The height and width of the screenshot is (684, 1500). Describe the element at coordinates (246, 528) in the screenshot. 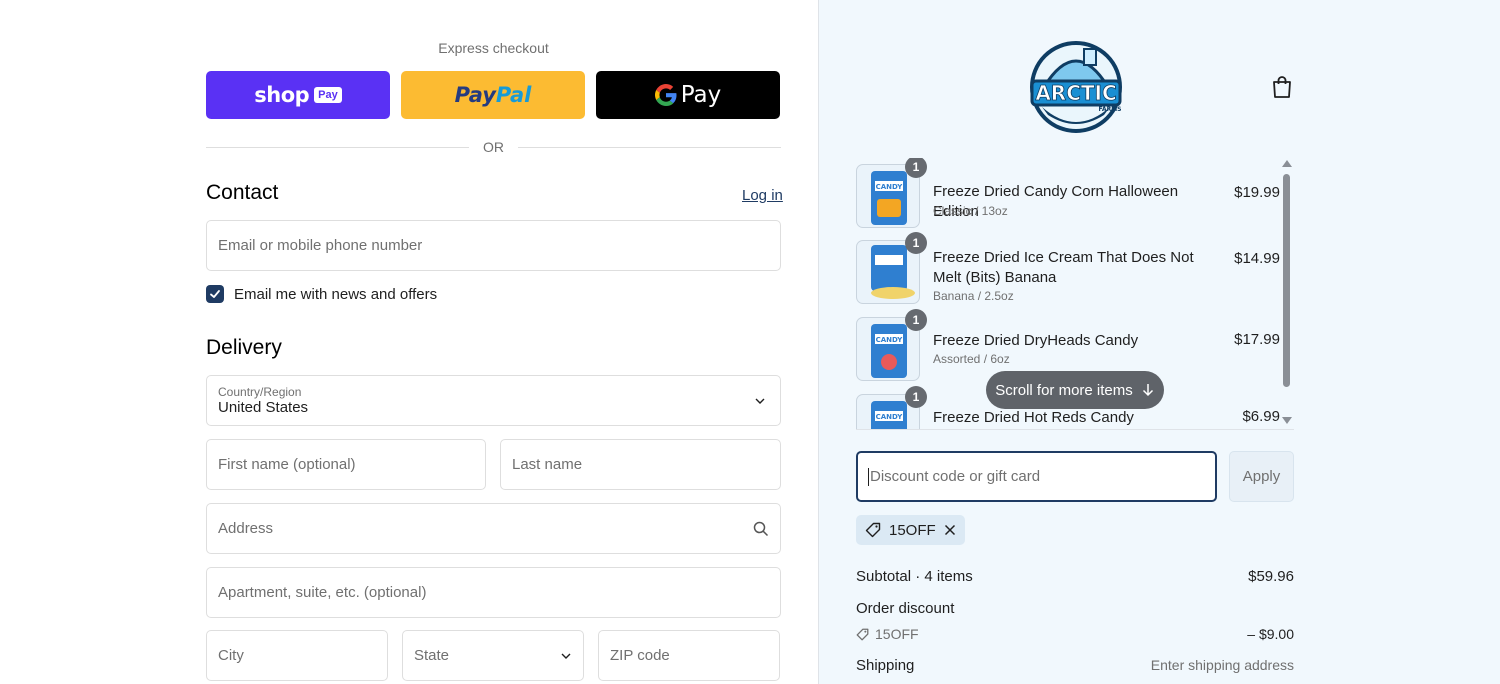

I see `address-placeholder: Address` at that location.